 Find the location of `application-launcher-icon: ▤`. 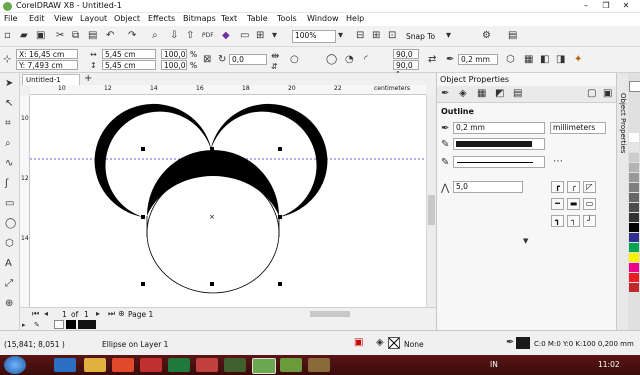

application-launcher-icon: ▤ is located at coordinates (512, 36).